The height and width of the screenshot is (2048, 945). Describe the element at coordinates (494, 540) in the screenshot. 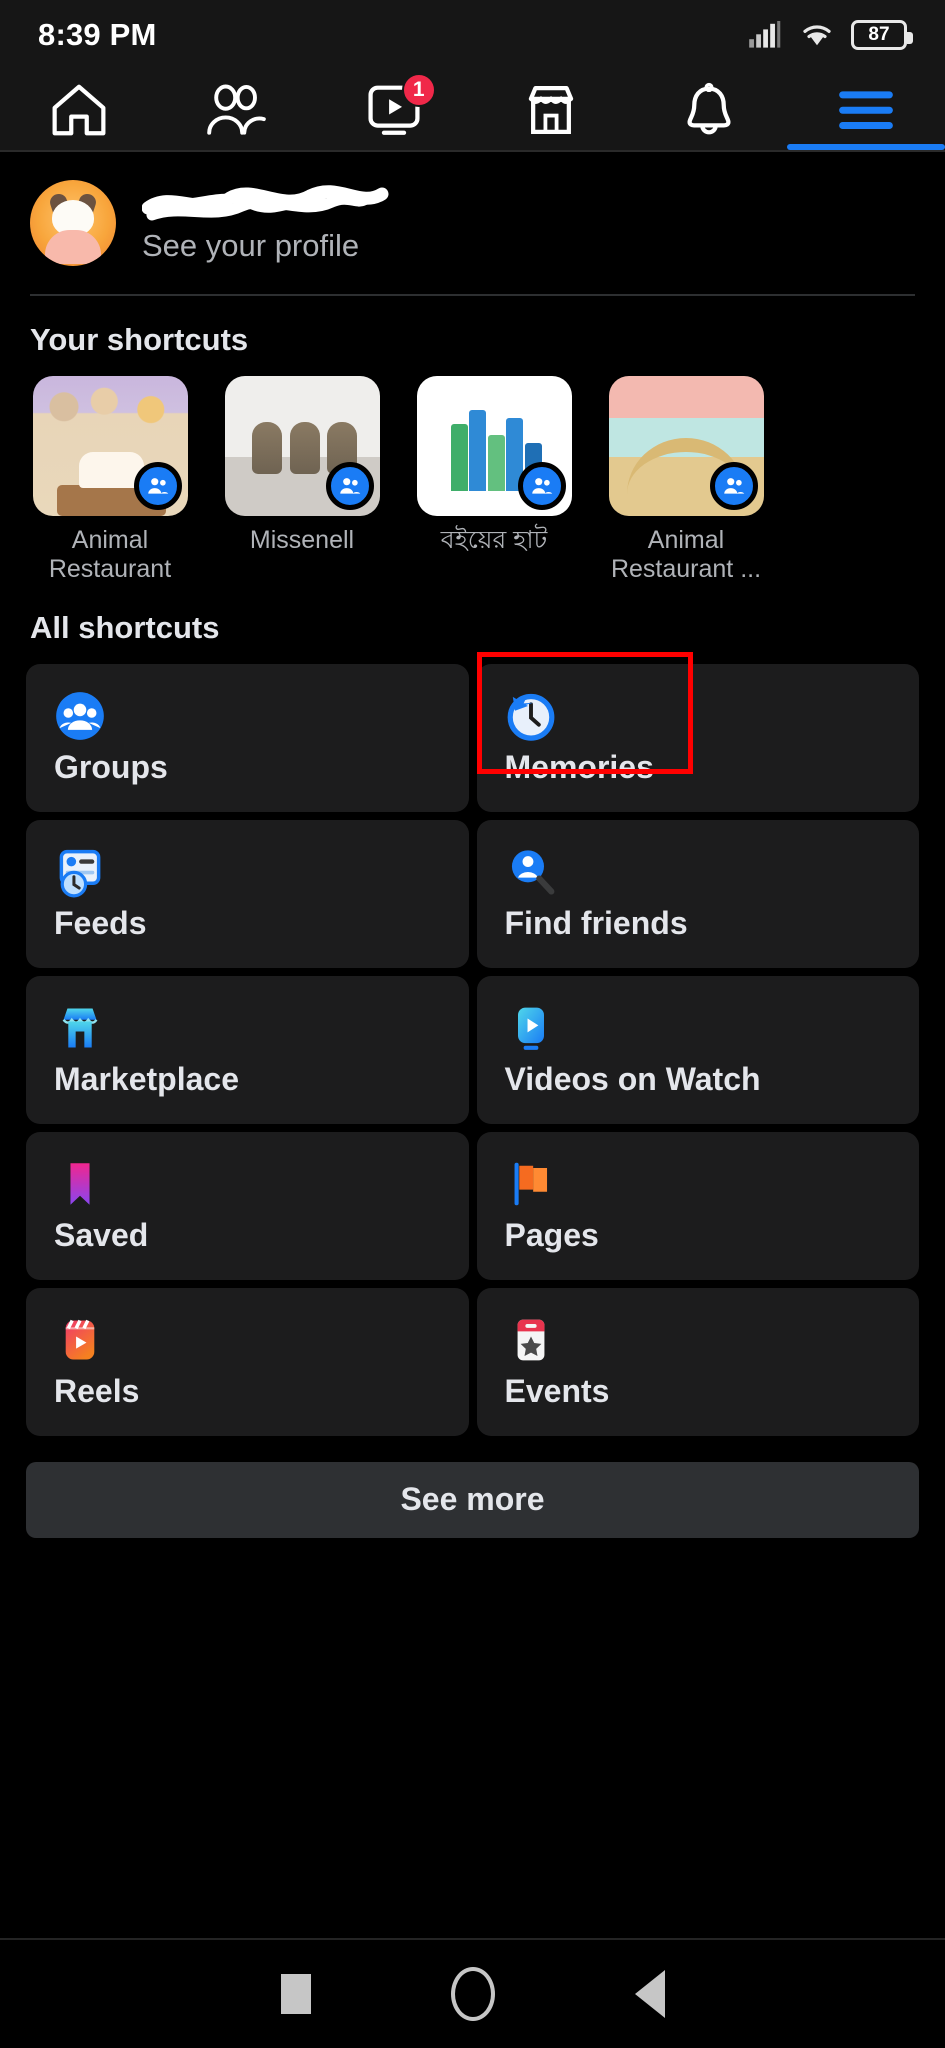

I see `shortcut-label: বইয়ের হাট` at that location.